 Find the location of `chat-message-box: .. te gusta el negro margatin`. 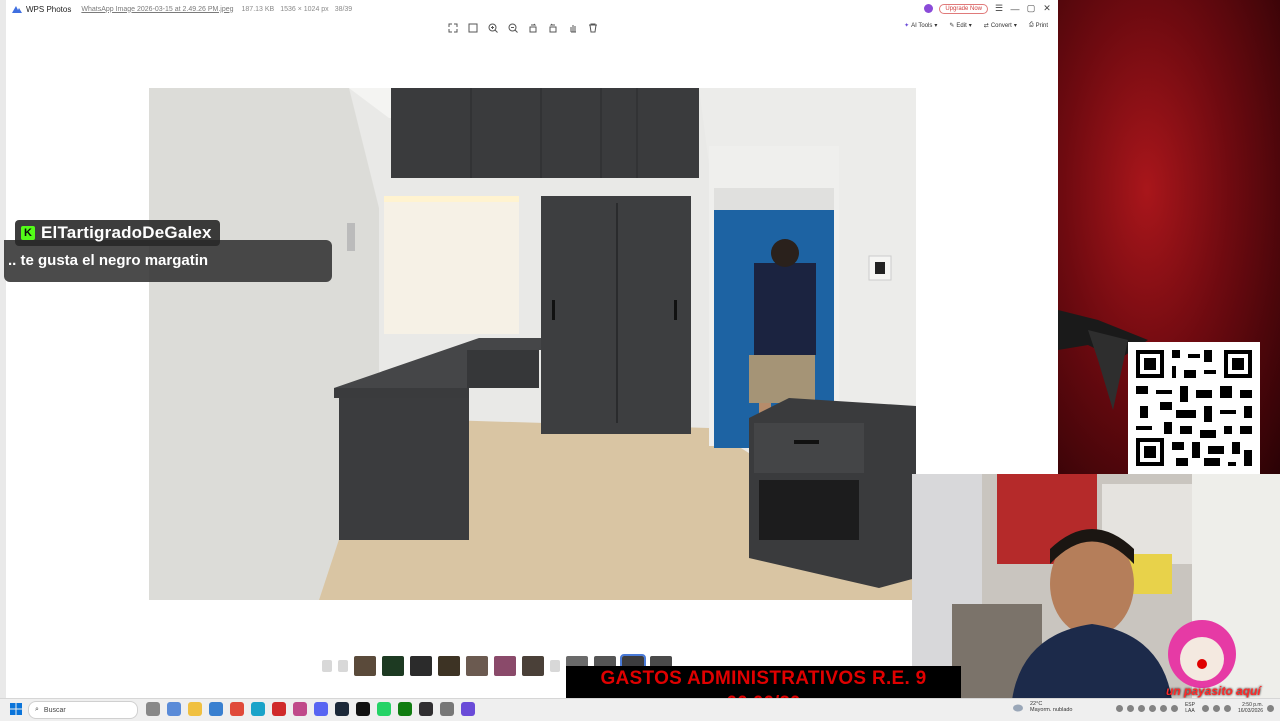

chat-message-box: .. te gusta el negro margatin is located at coordinates (168, 261).